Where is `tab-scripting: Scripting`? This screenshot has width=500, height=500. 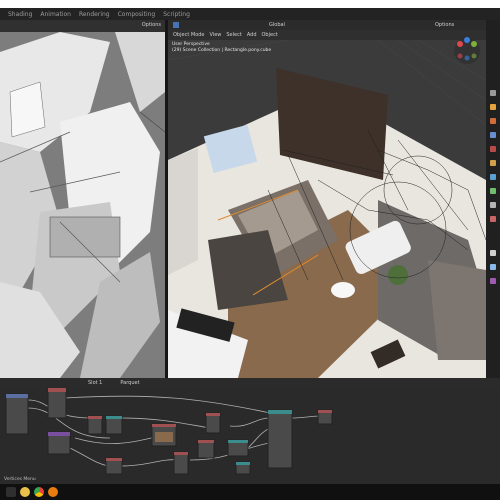 tab-scripting: Scripting is located at coordinates (176, 14).